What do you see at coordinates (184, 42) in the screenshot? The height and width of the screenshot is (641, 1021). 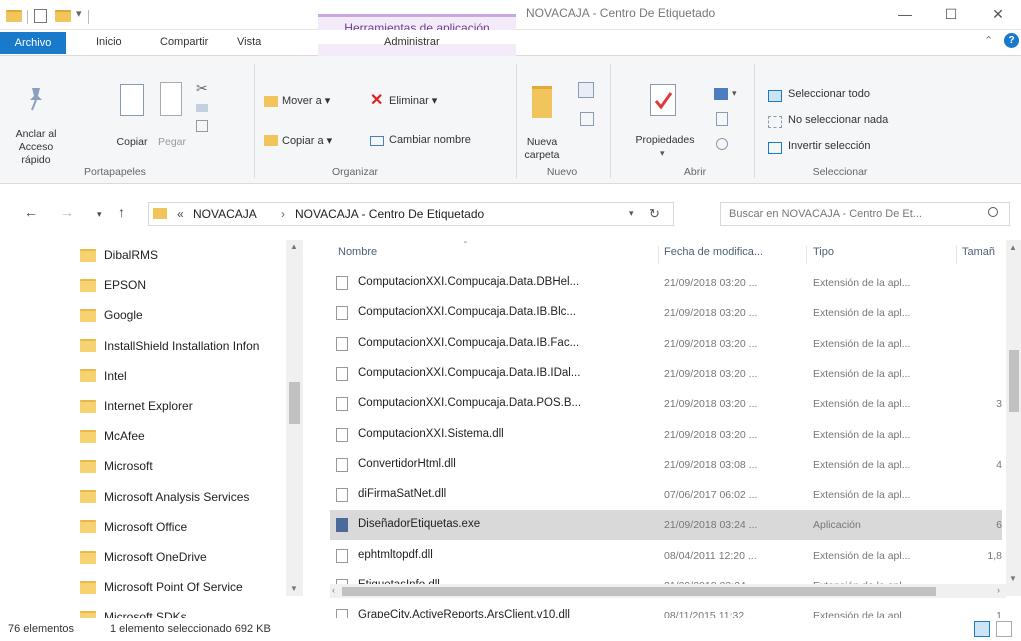 I see `tab-share: Compartir` at bounding box center [184, 42].